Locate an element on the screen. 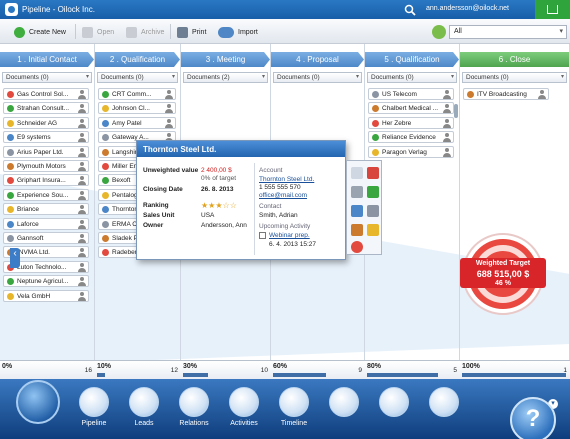 The image size is (570, 439). deal-card: ITV Broadcasting is located at coordinates (506, 94).